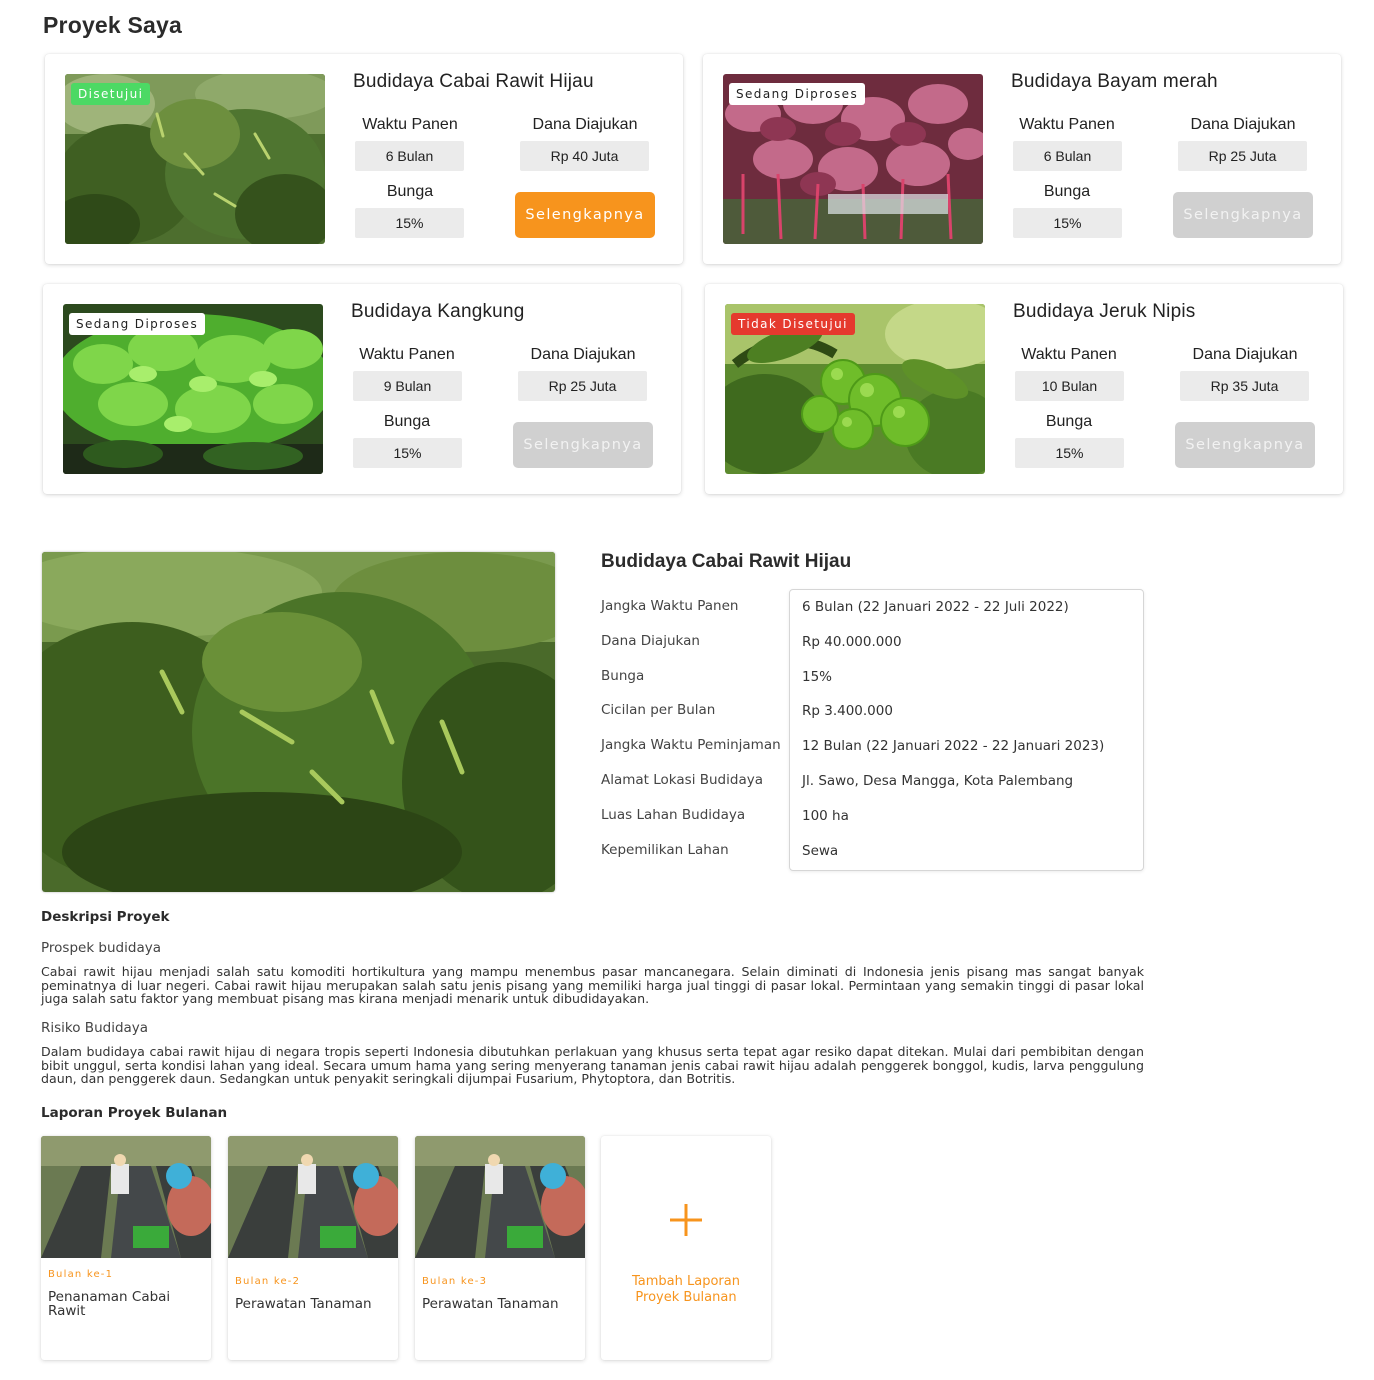  Describe the element at coordinates (111, 94) in the screenshot. I see `status-badge: Disetujui` at that location.